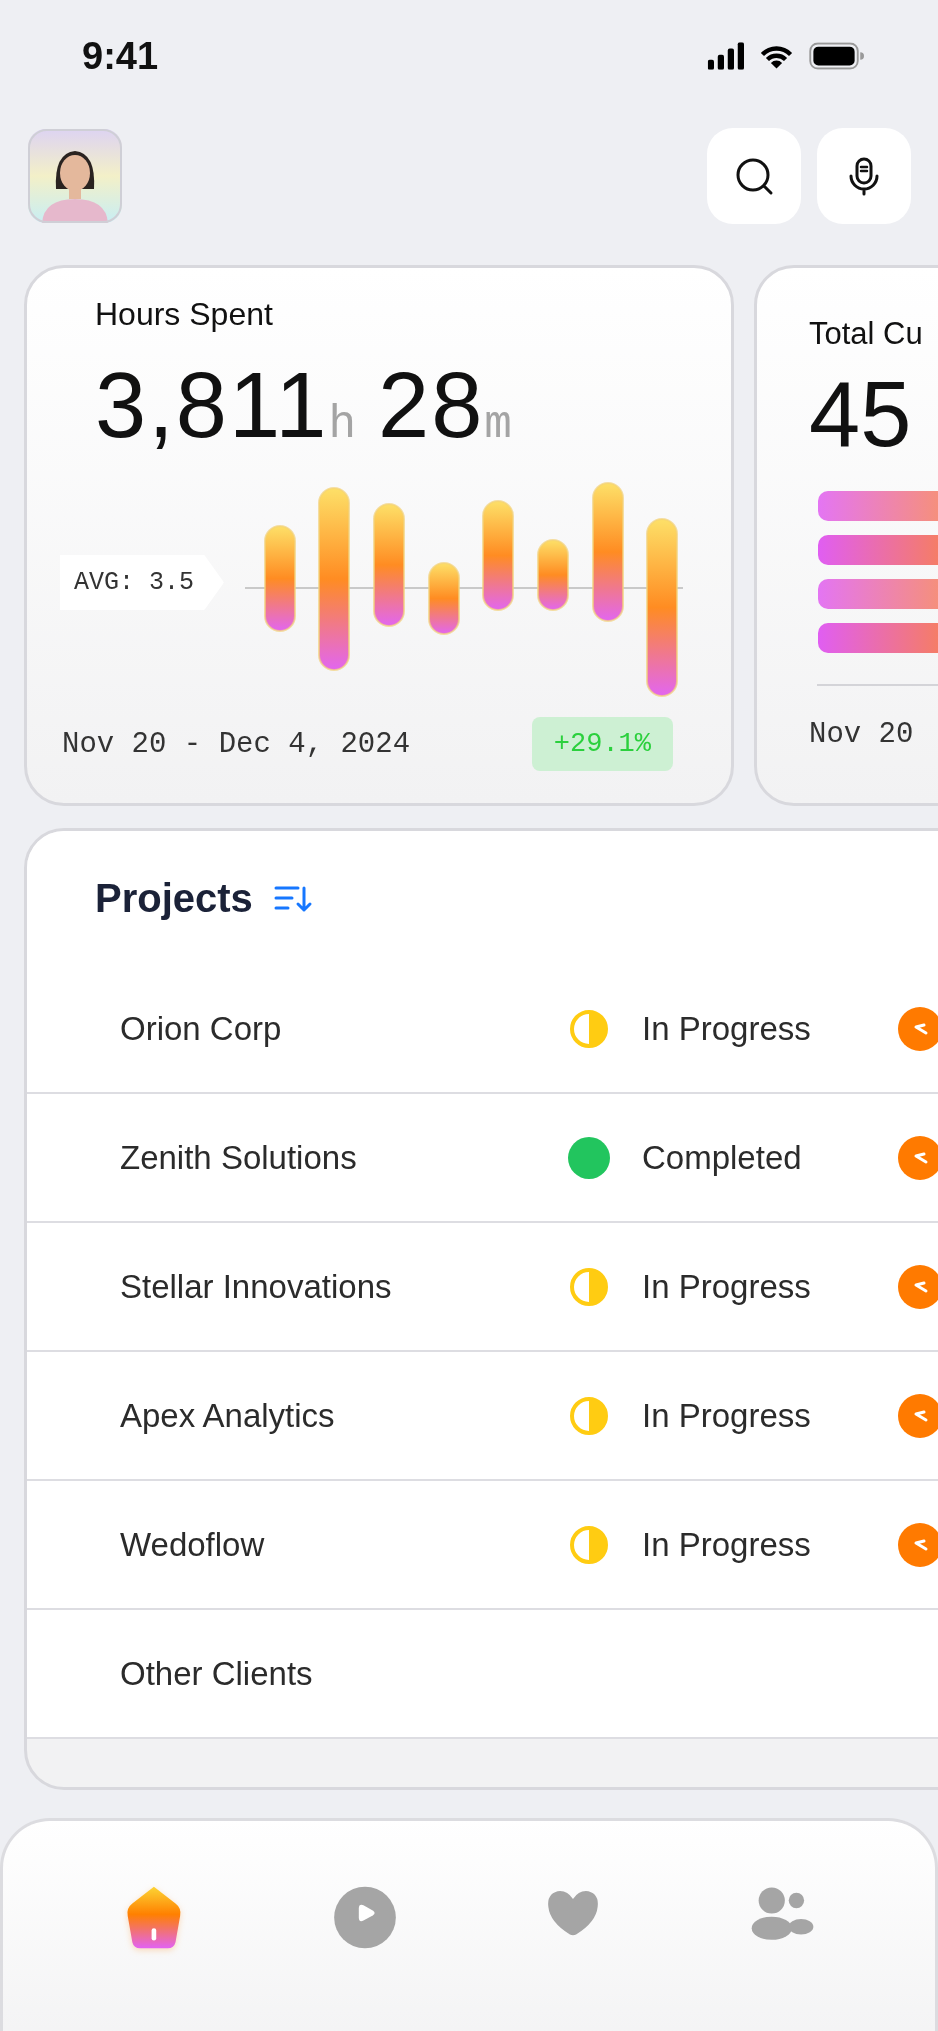 This screenshot has height=2031, width=938. What do you see at coordinates (498, 425) in the screenshot?
I see `unit-label: m` at bounding box center [498, 425].